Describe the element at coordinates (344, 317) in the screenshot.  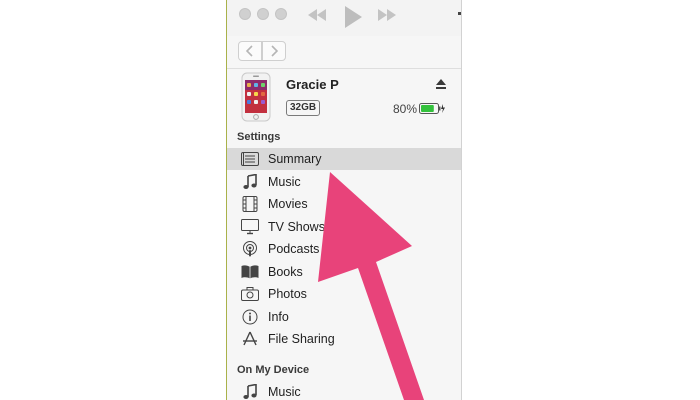
I see `sidebar-item-info: Info` at that location.